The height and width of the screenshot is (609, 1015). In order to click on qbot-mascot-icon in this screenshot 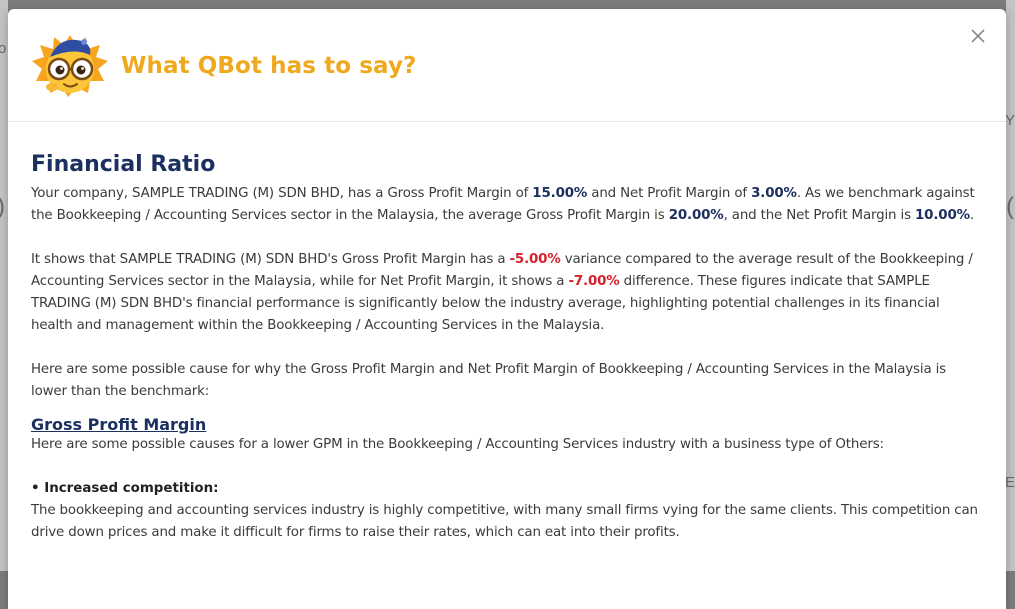, I will do `click(70, 65)`.